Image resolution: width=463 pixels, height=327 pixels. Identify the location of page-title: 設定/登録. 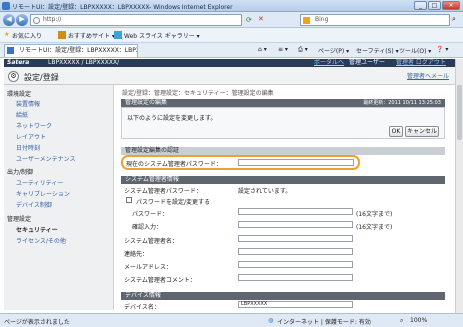
(41, 77).